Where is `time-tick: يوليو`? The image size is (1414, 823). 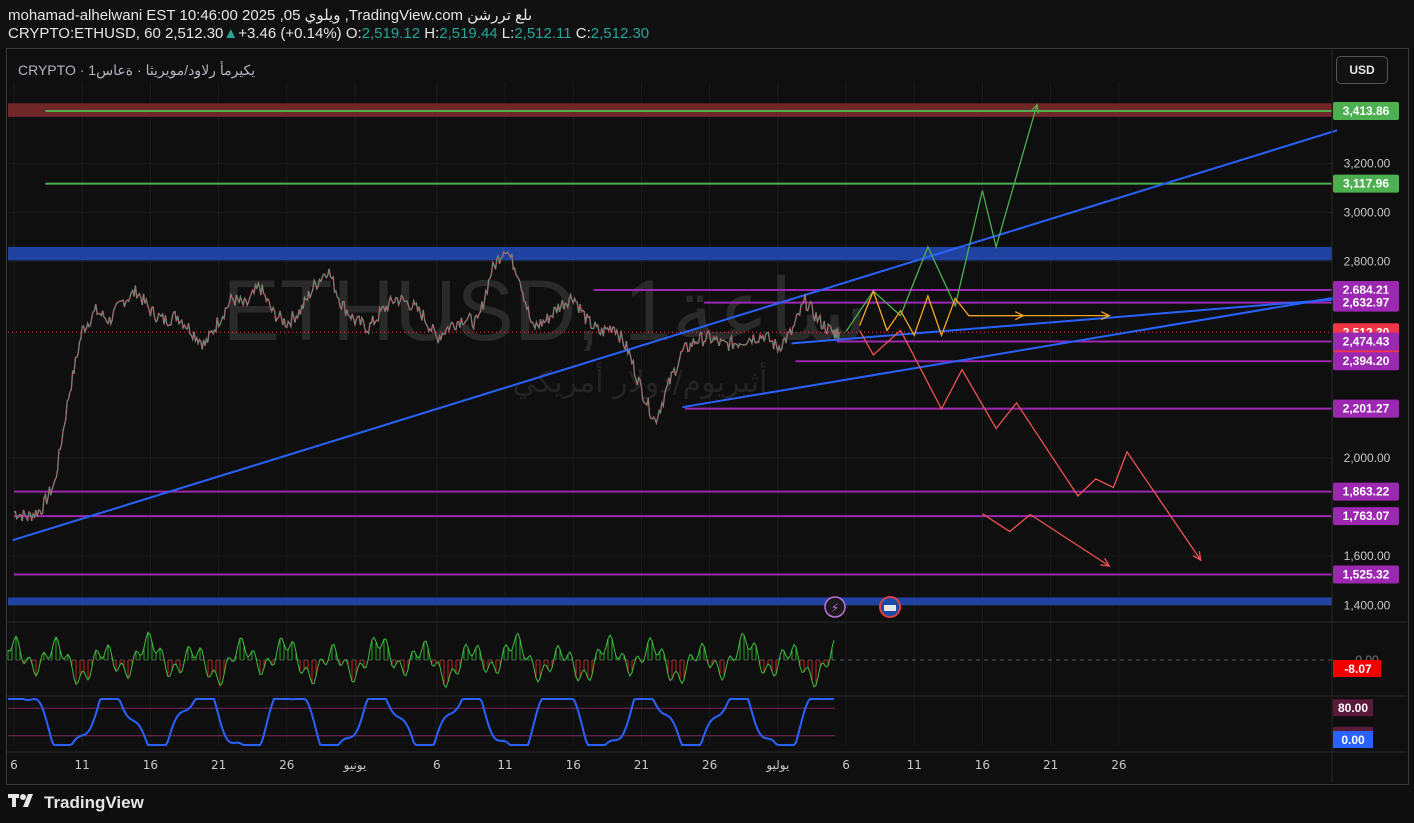
time-tick: يوليو is located at coordinates (777, 765).